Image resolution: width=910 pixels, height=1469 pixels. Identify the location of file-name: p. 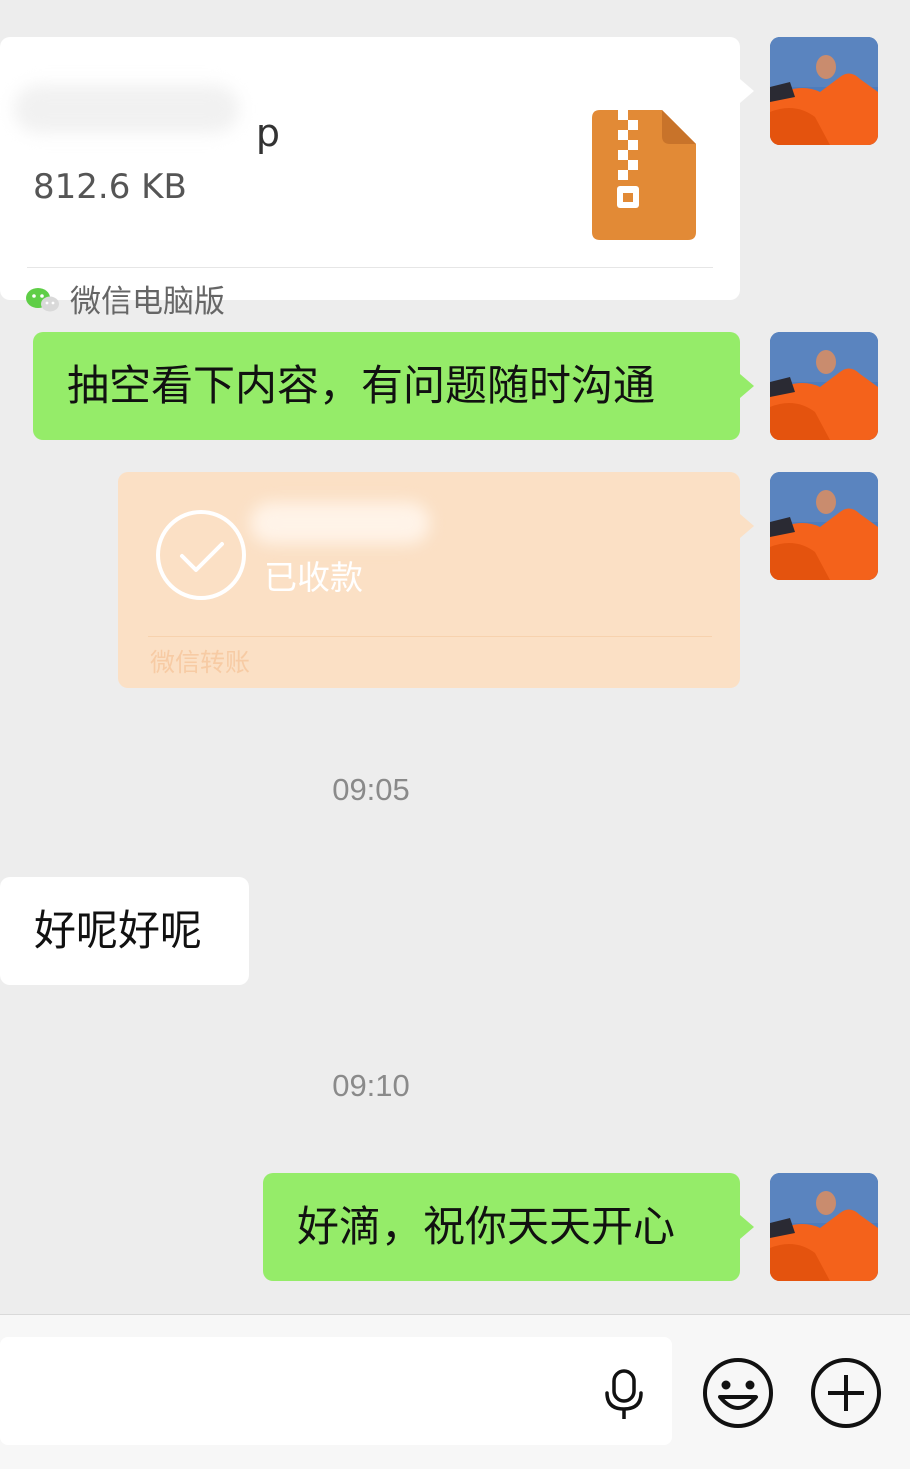
(267, 133).